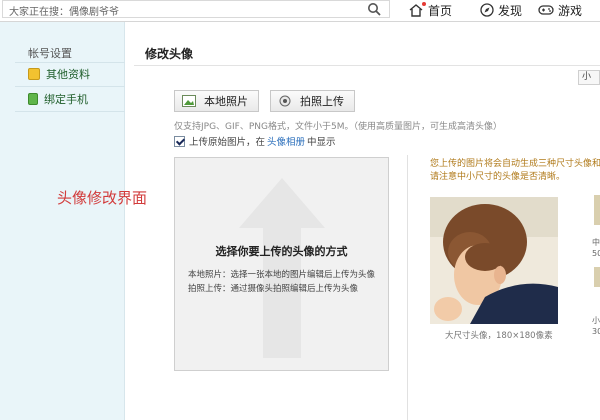 Image resolution: width=600 pixels, height=420 pixels. I want to click on small-previews-partial: 中 50 小 30, so click(590, 307).